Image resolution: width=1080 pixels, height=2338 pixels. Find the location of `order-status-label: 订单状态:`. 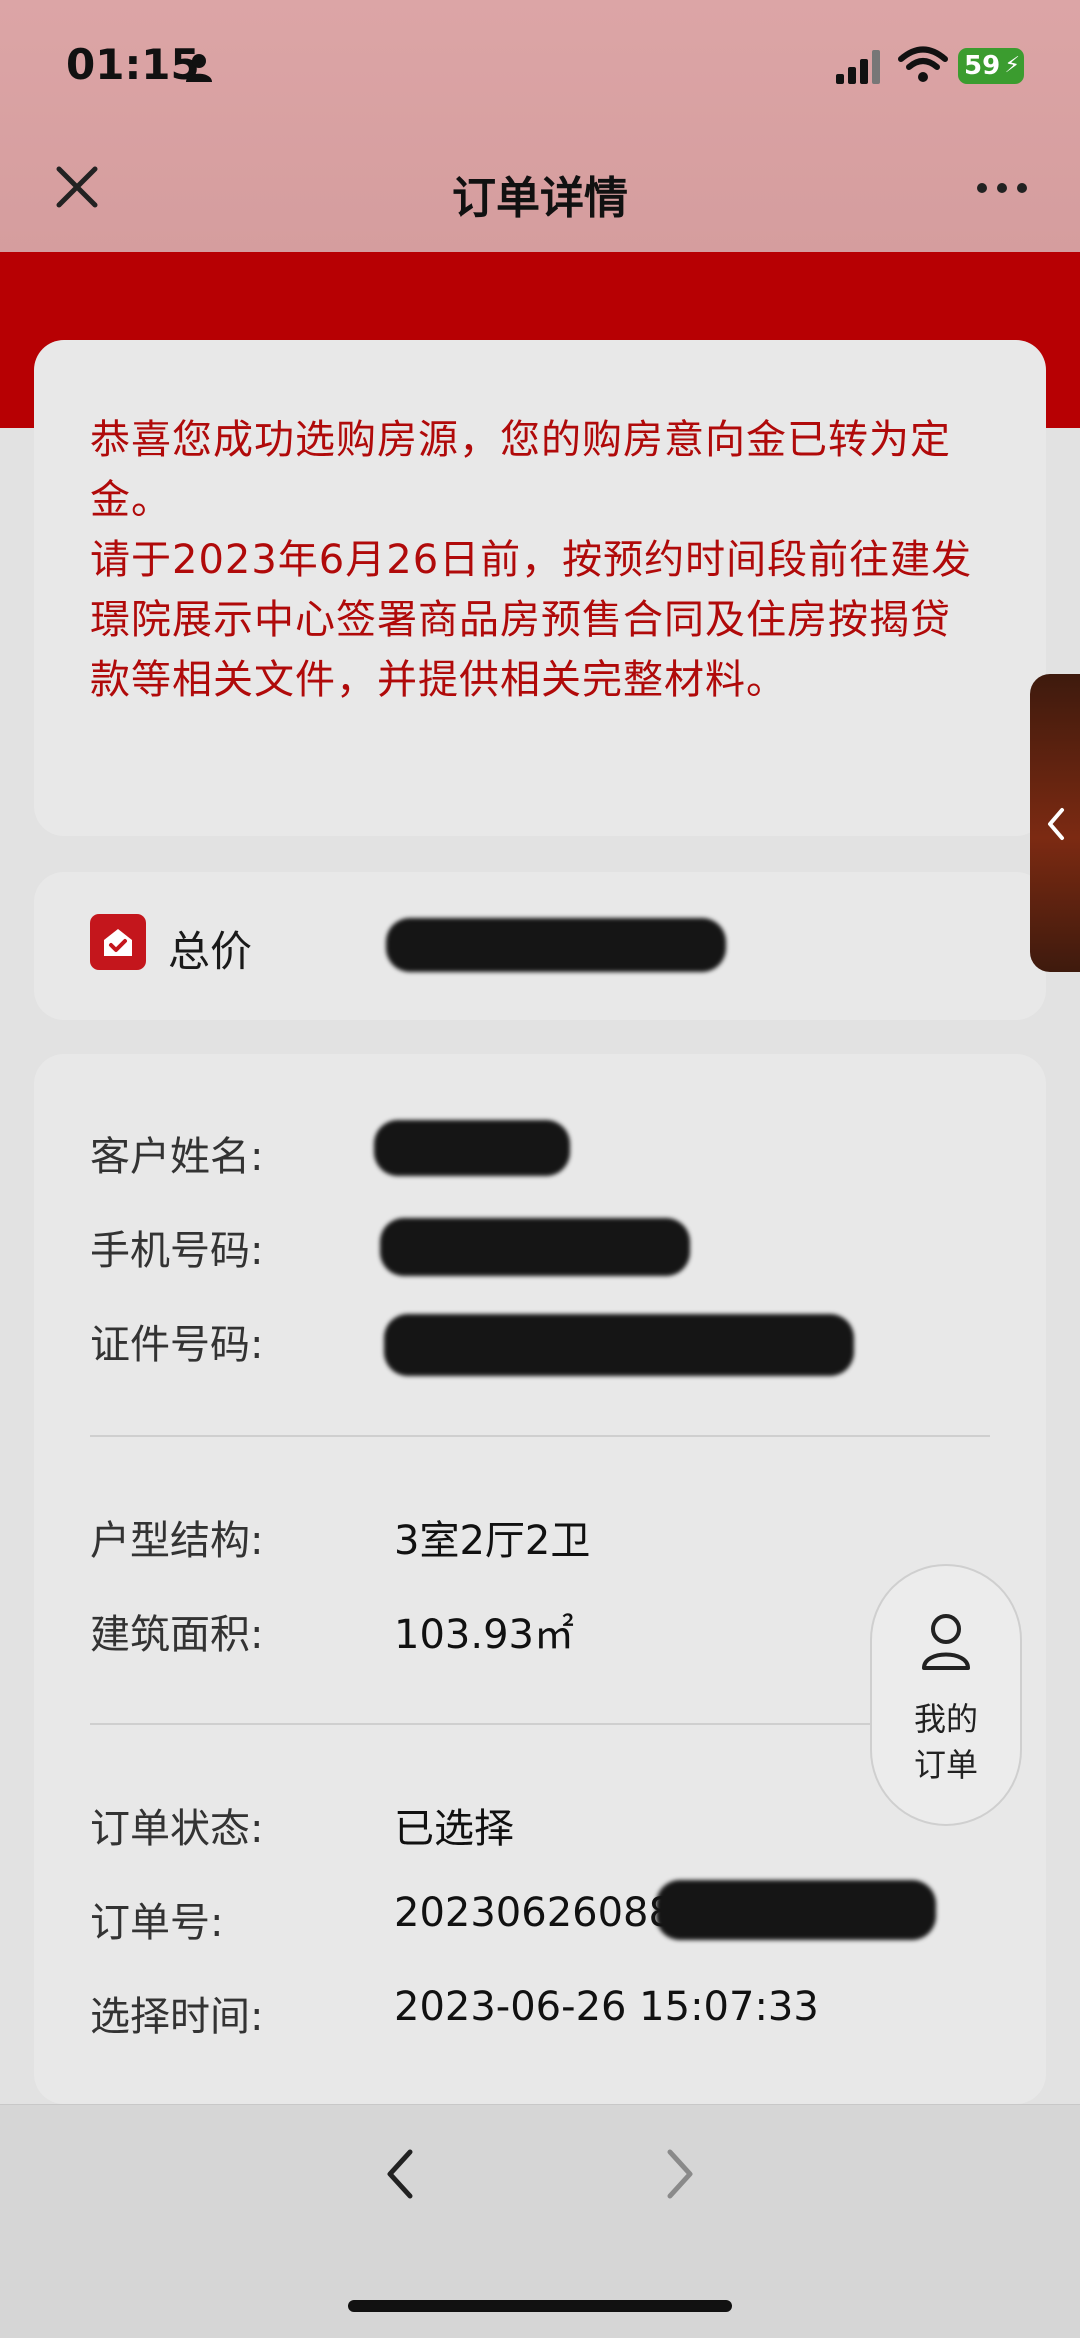

order-status-label: 订单状态: is located at coordinates (177, 1829).